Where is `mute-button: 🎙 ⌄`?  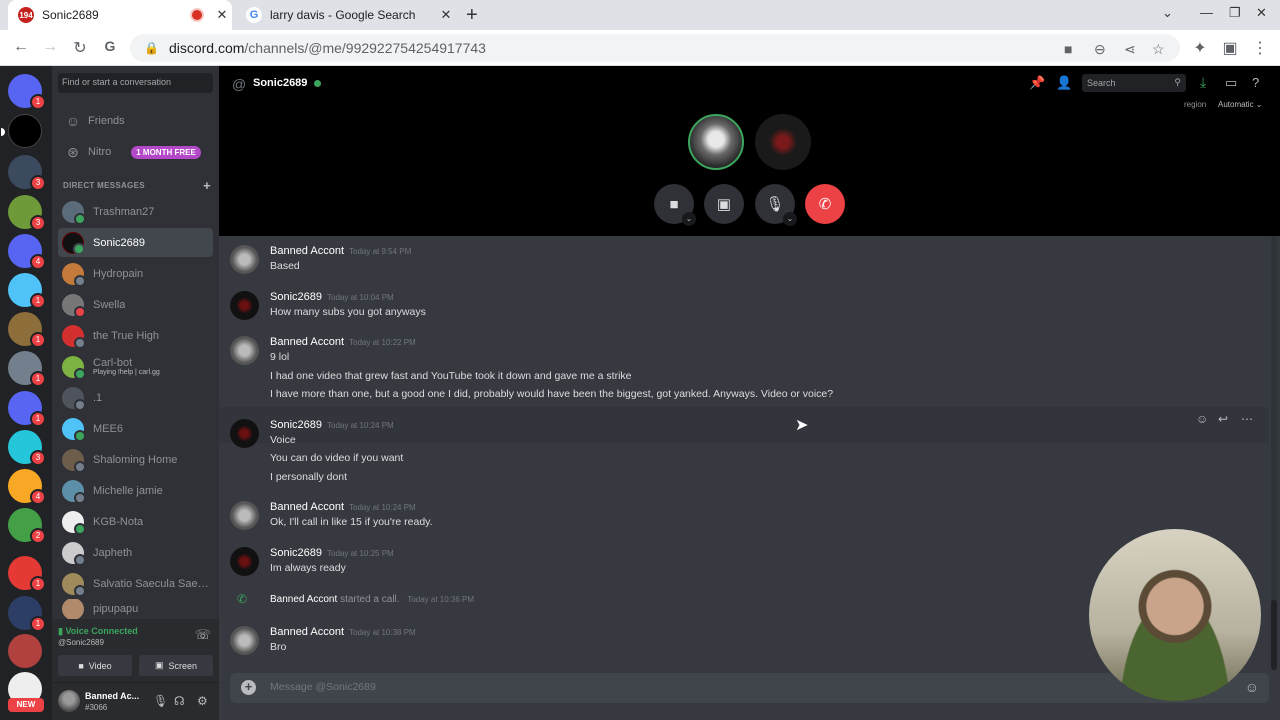
mute-button: 🎙 ⌄ is located at coordinates (776, 205).